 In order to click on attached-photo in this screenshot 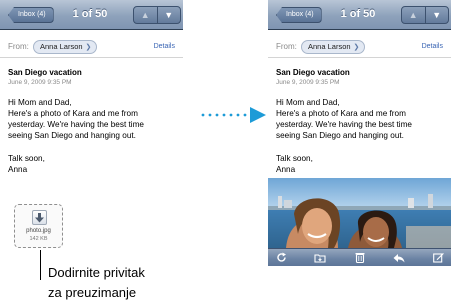, I will do `click(359, 213)`.